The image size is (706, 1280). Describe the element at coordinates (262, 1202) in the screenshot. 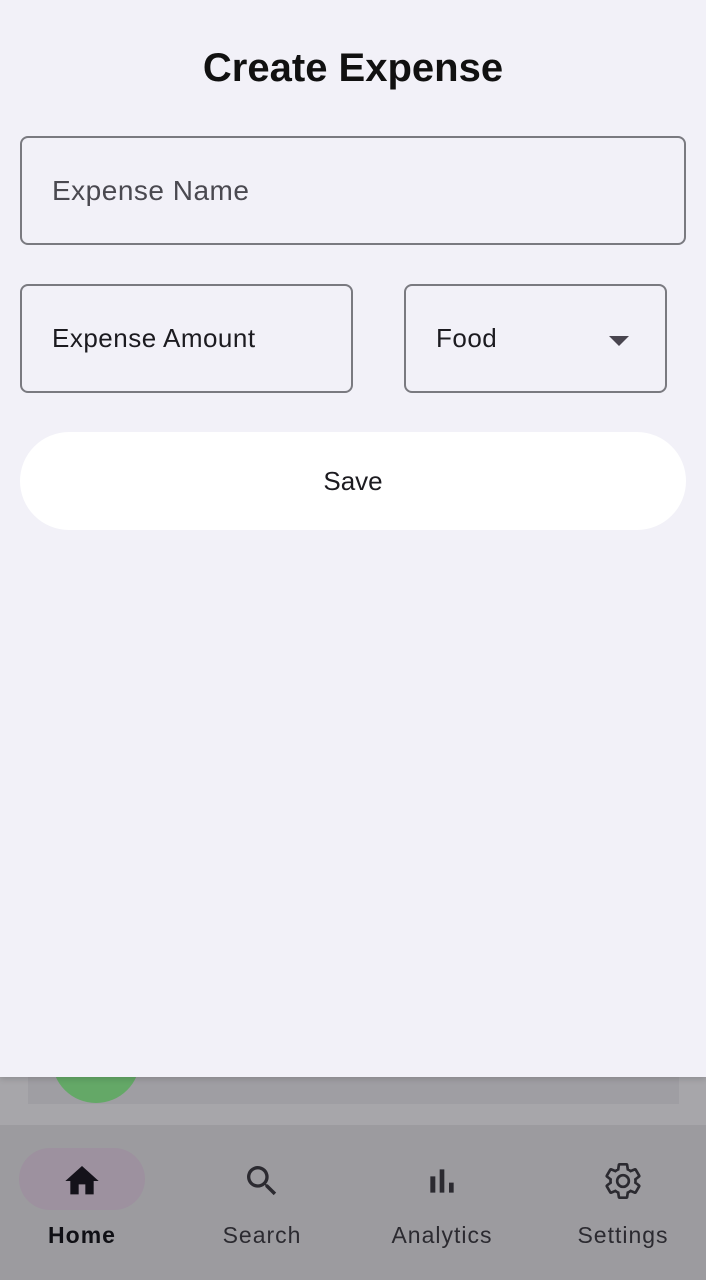

I see `nav-item-search: Search` at that location.